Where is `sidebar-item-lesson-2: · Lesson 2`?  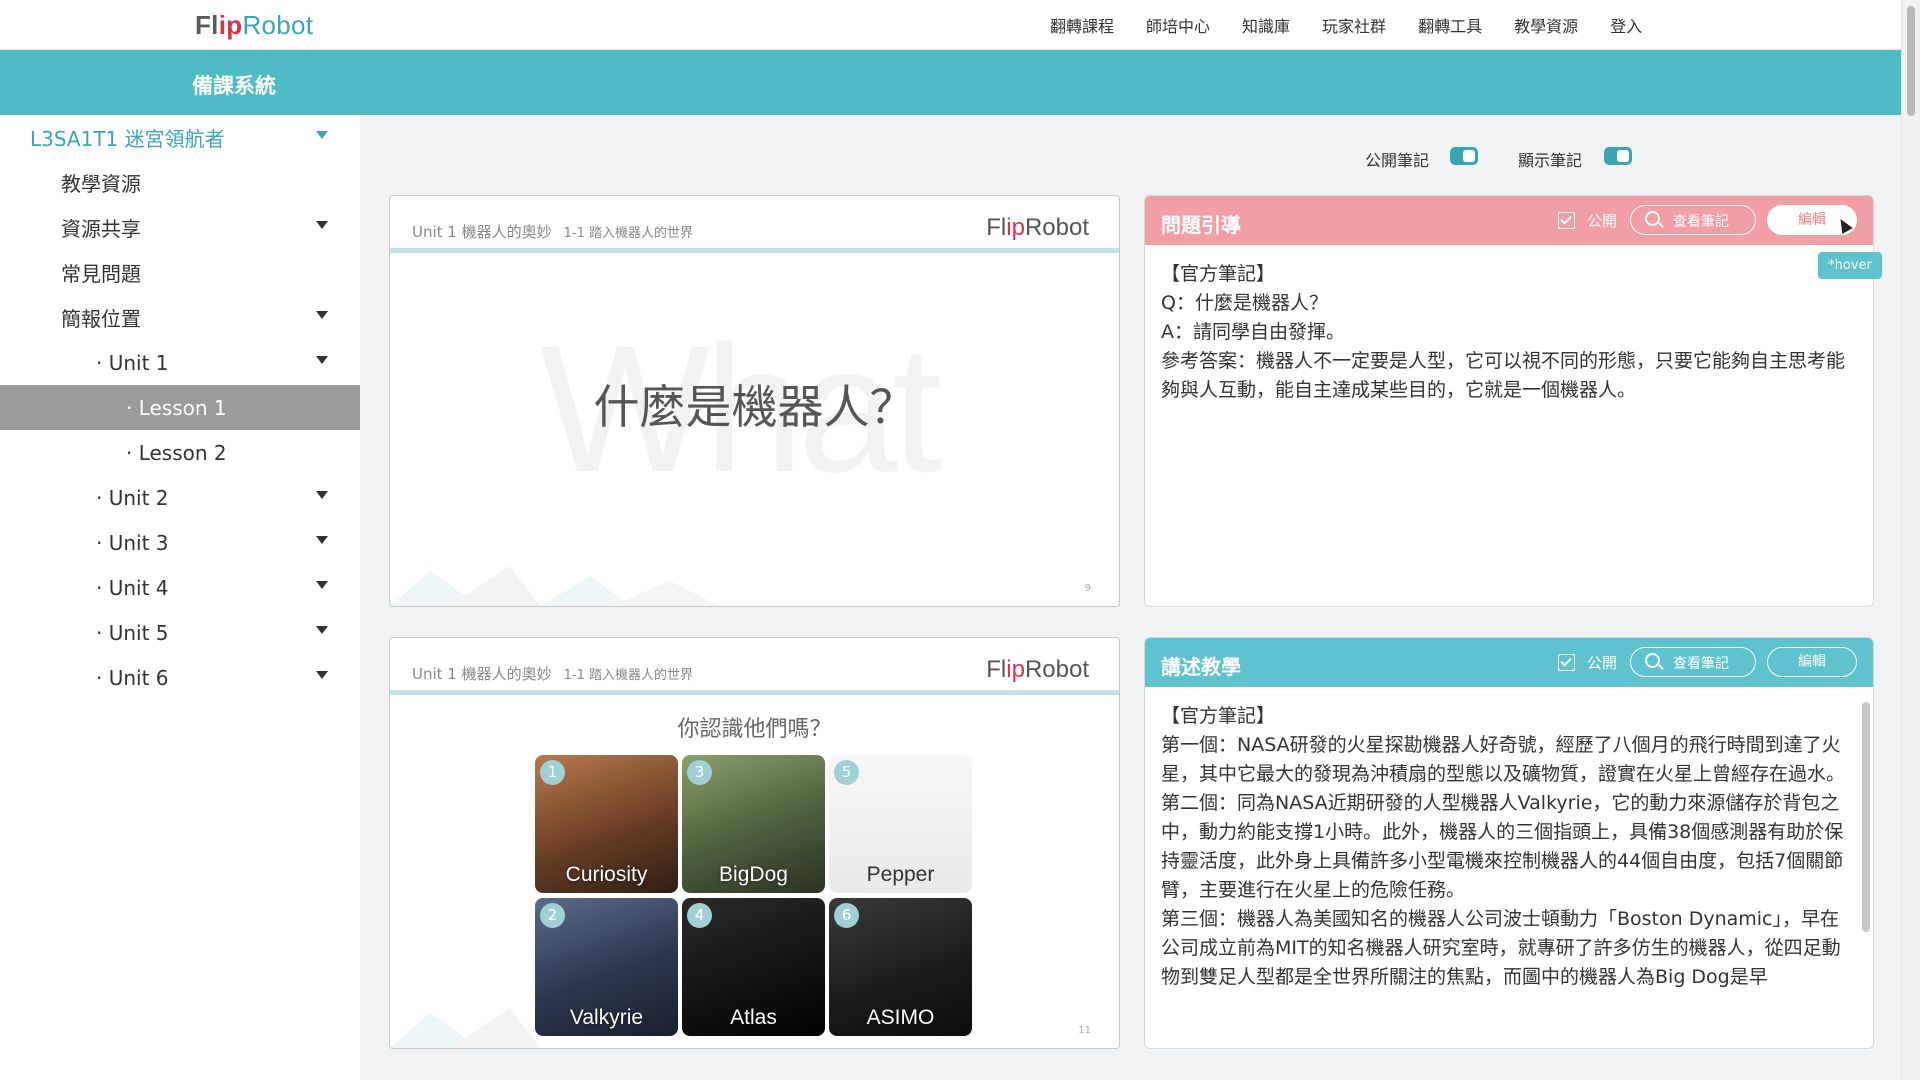
sidebar-item-lesson-2: · Lesson 2 is located at coordinates (180, 452).